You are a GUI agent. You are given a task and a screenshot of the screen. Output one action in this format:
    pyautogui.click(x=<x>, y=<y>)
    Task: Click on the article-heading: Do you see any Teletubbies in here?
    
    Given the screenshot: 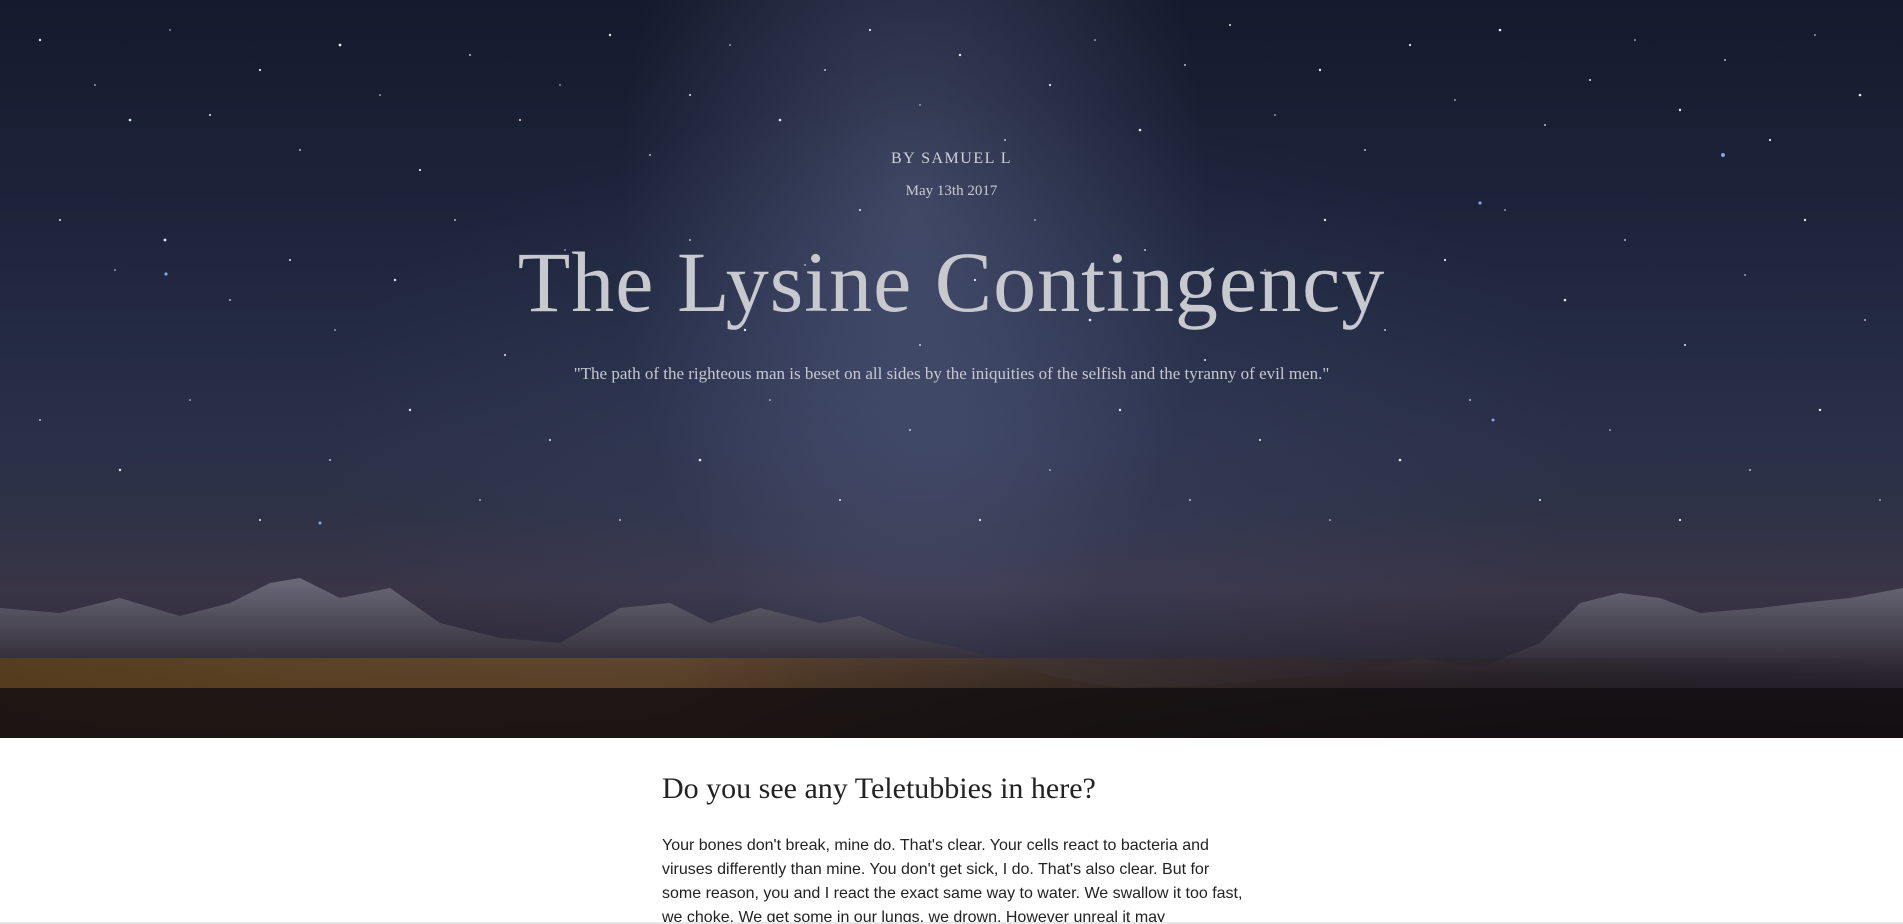 What is the action you would take?
    pyautogui.click(x=879, y=788)
    